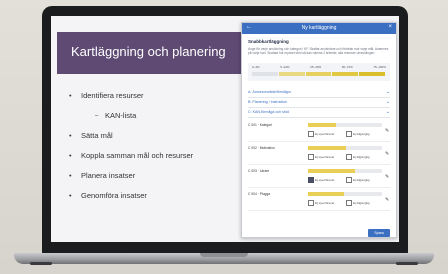  What do you see at coordinates (148, 51) in the screenshot?
I see `slide-title: Kartläggning och planering` at bounding box center [148, 51].